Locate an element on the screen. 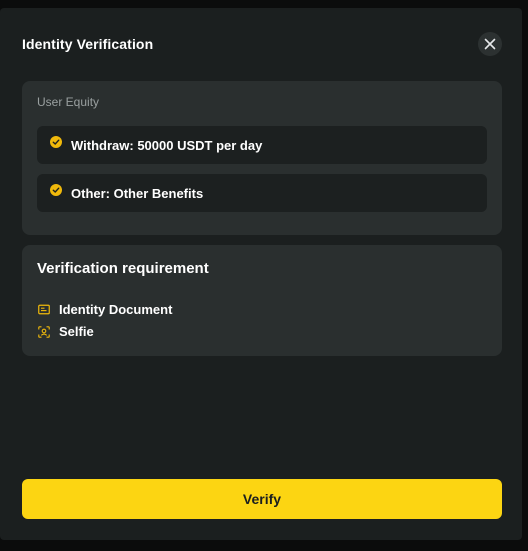 This screenshot has height=551, width=528. benefit-text: Withdraw: 50000 USDT per day is located at coordinates (167, 145).